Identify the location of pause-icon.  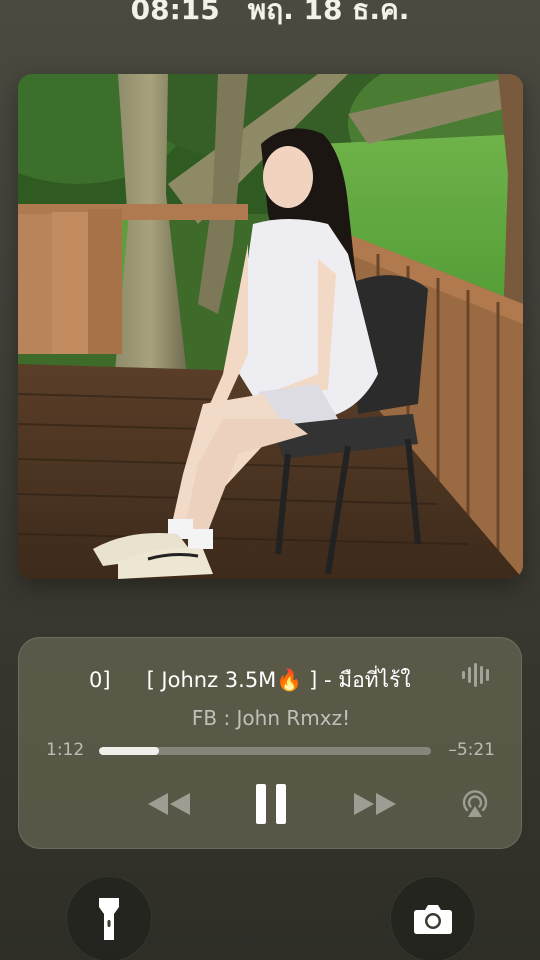
(271, 804).